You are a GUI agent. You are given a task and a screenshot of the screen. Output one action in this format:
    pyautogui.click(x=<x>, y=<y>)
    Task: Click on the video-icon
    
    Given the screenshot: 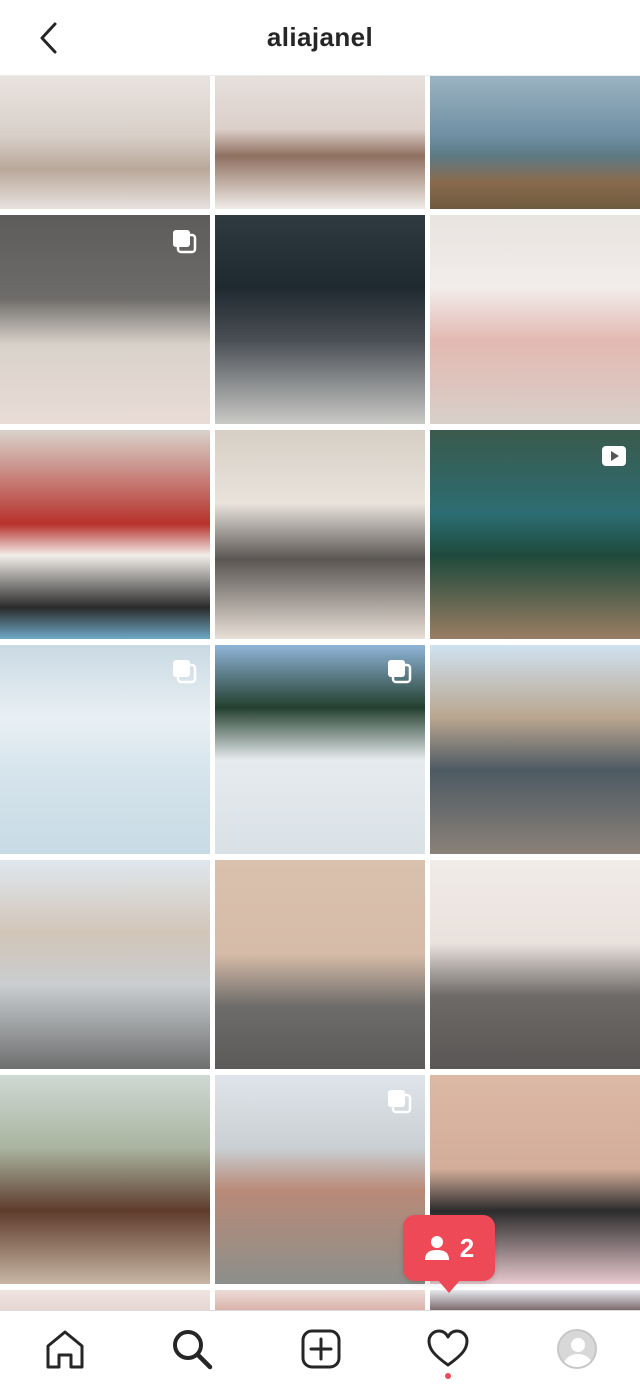 What is the action you would take?
    pyautogui.click(x=614, y=456)
    